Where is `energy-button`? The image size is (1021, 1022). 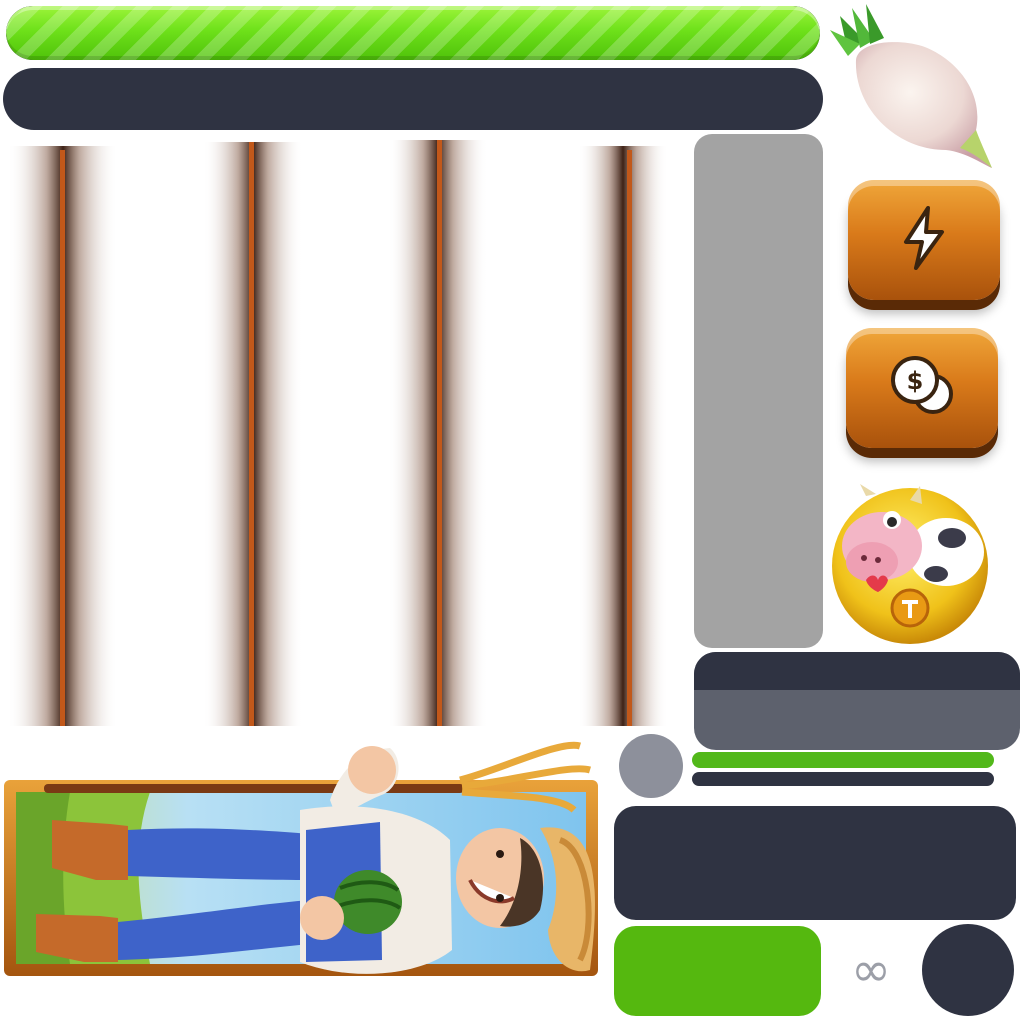
energy-button is located at coordinates (924, 240).